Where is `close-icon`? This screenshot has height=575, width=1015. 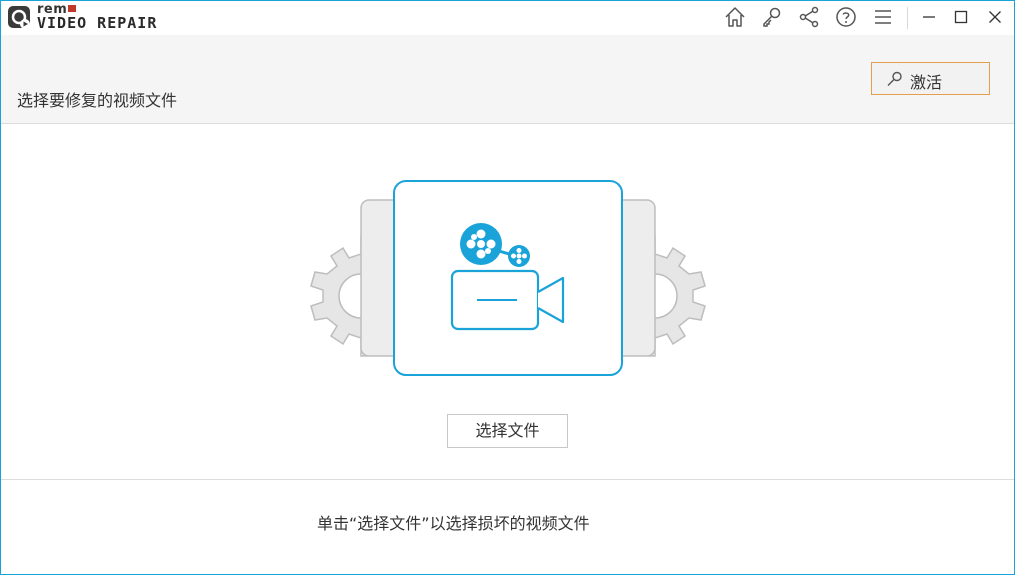
close-icon is located at coordinates (995, 17).